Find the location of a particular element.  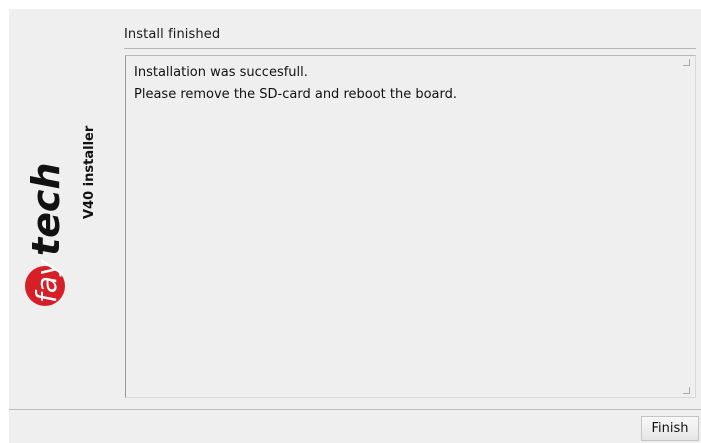

logo-suffix: tech is located at coordinates (46, 209).